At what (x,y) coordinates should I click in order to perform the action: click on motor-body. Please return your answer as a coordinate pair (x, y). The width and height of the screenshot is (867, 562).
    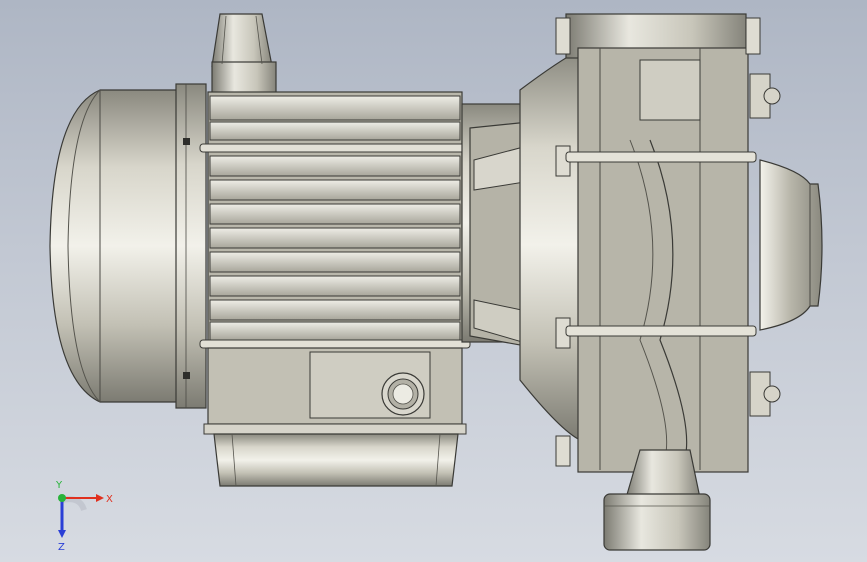
    Looking at the image, I should click on (335, 220).